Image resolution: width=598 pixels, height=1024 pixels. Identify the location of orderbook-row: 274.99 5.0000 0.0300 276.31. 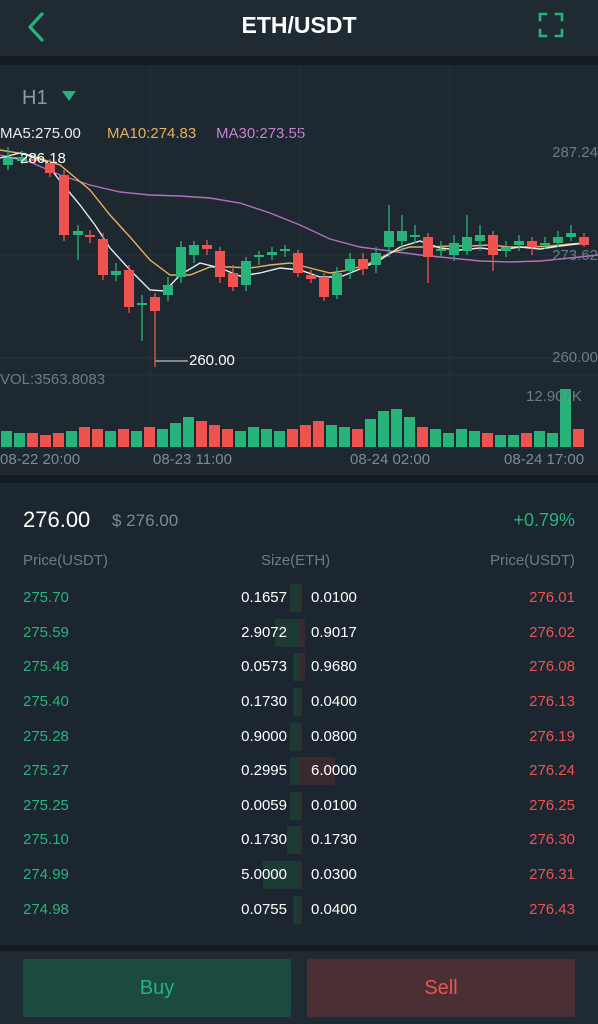
(299, 875).